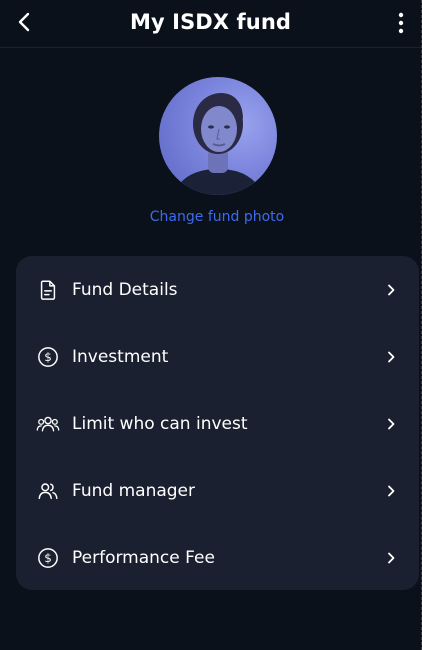 This screenshot has height=650, width=422. Describe the element at coordinates (125, 289) in the screenshot. I see `menu-item-label: Fund Details` at that location.